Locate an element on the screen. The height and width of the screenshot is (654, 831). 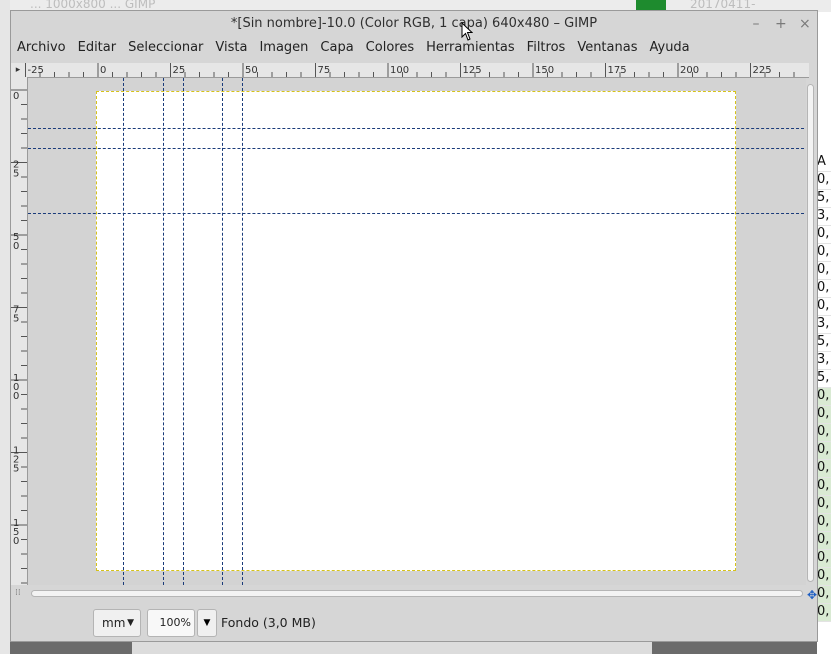
menu-seleccionar: Seleccionar is located at coordinates (165, 49).